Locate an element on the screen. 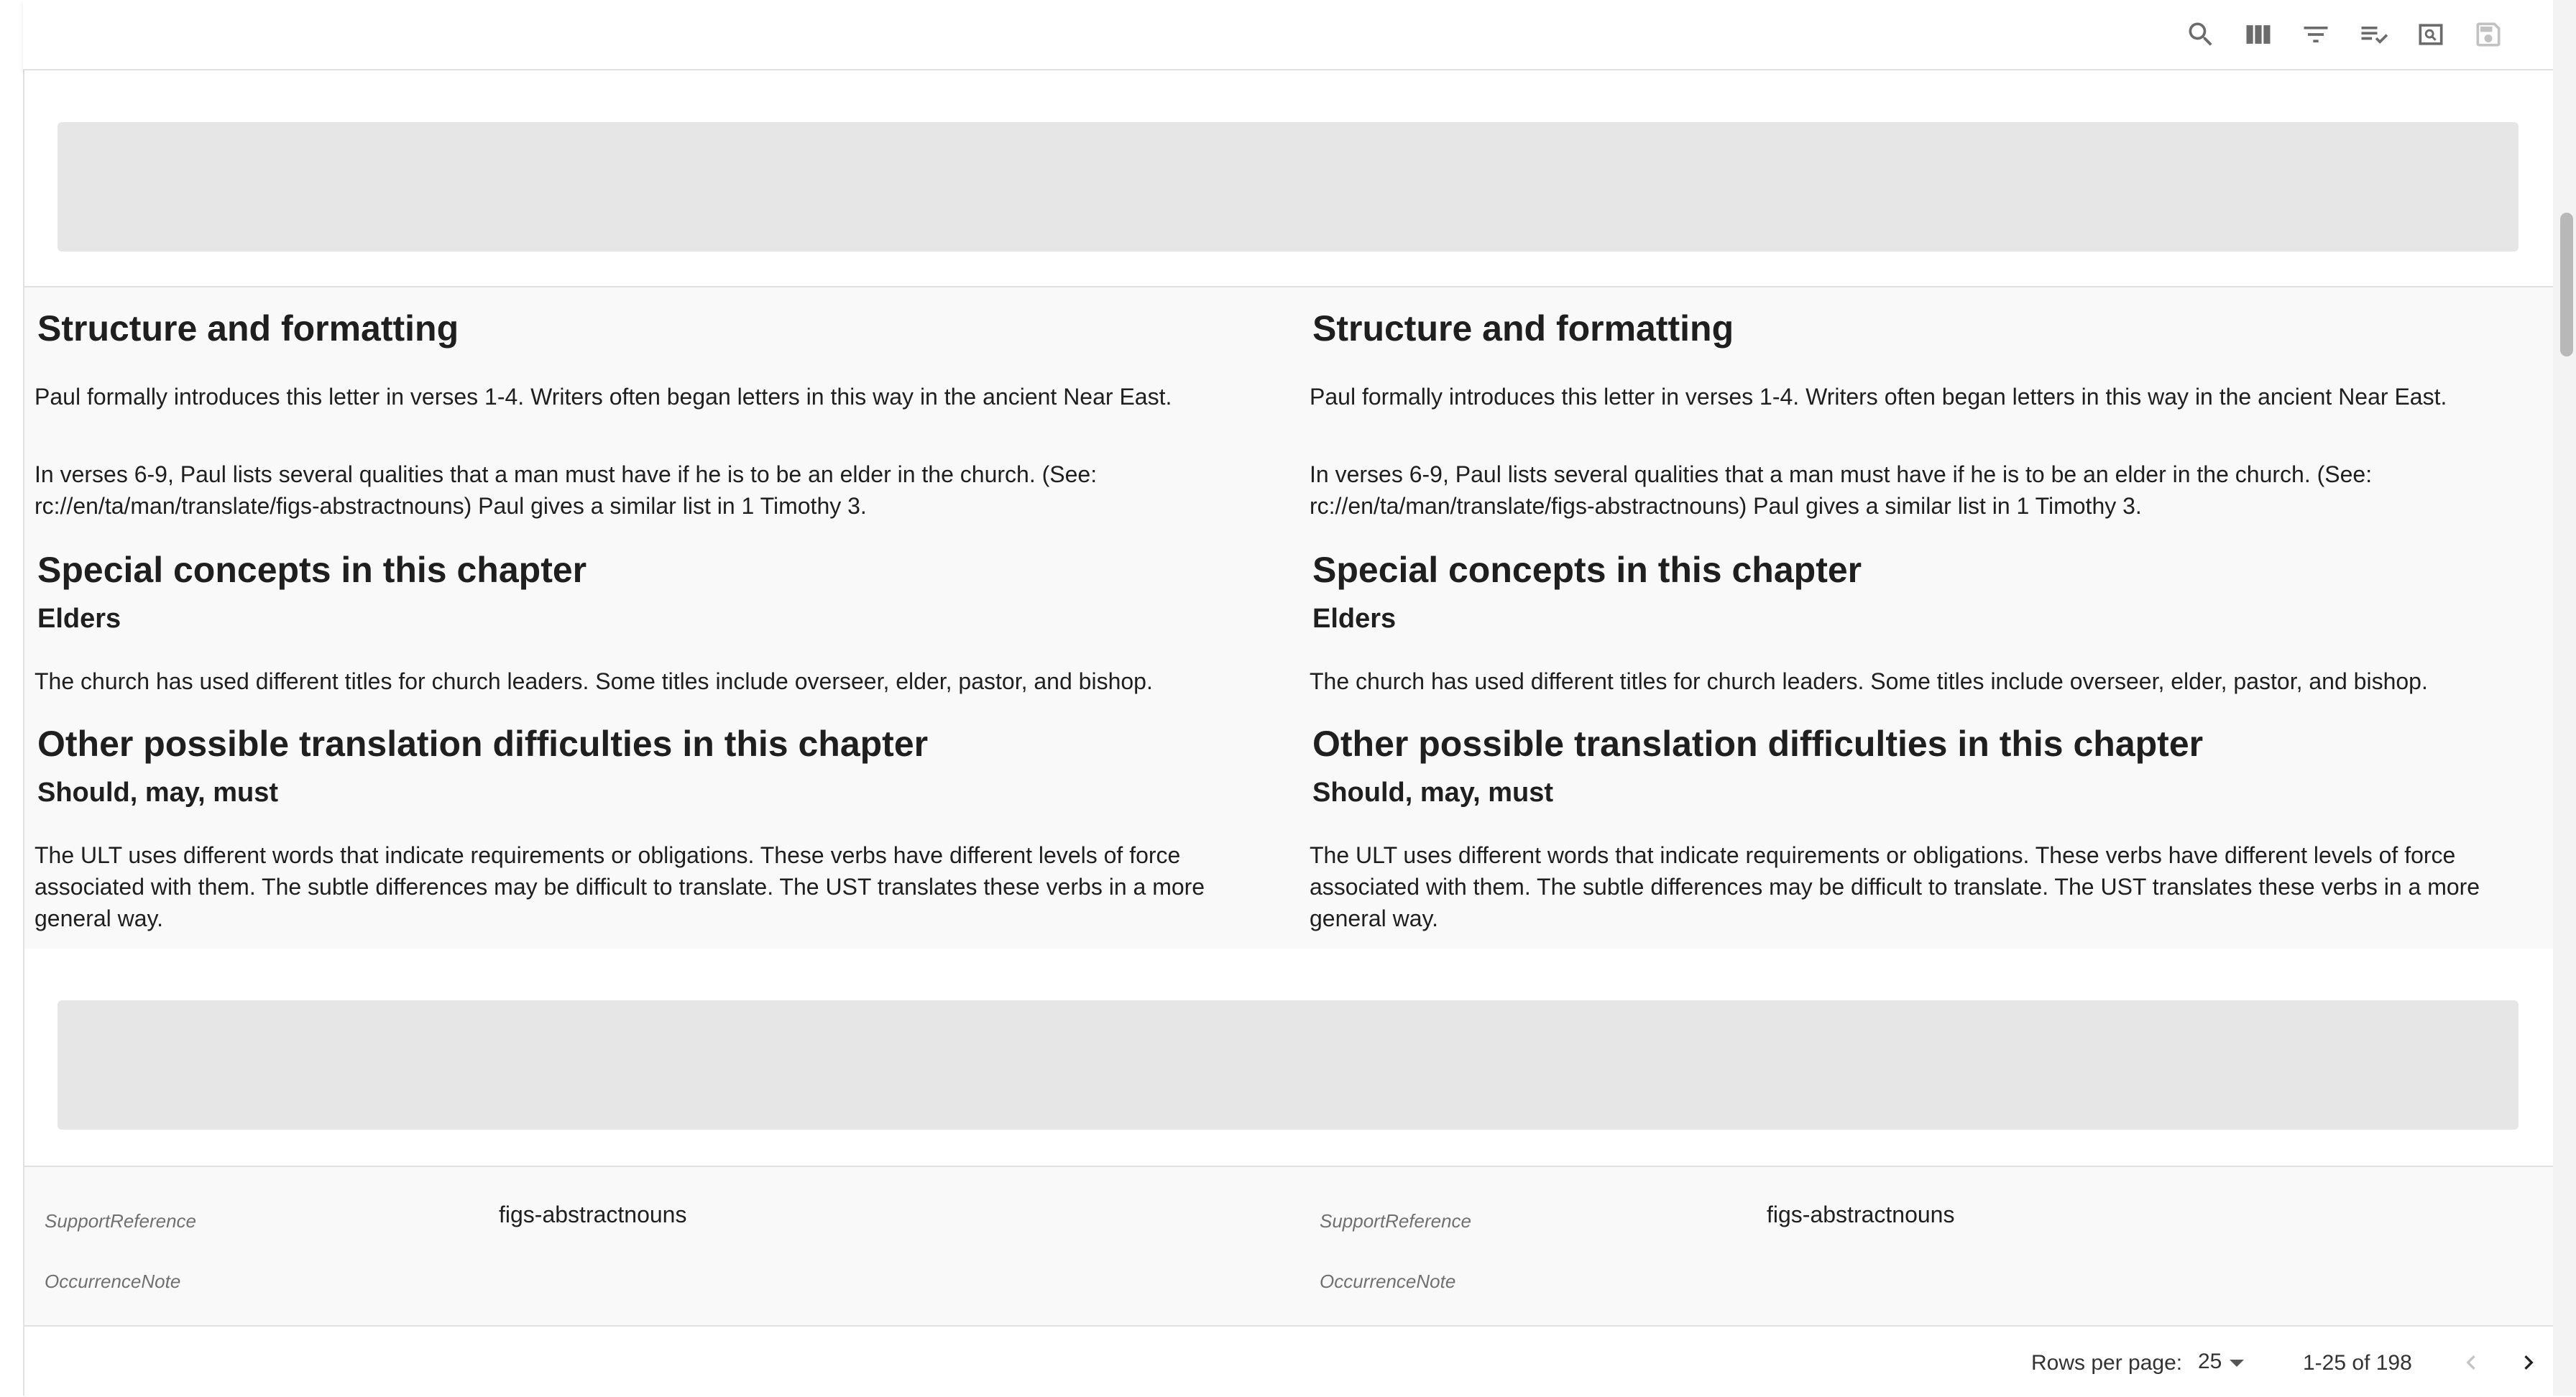 The width and height of the screenshot is (2576, 1397). rows-per-page-label: Rows per page: is located at coordinates (2107, 1363).